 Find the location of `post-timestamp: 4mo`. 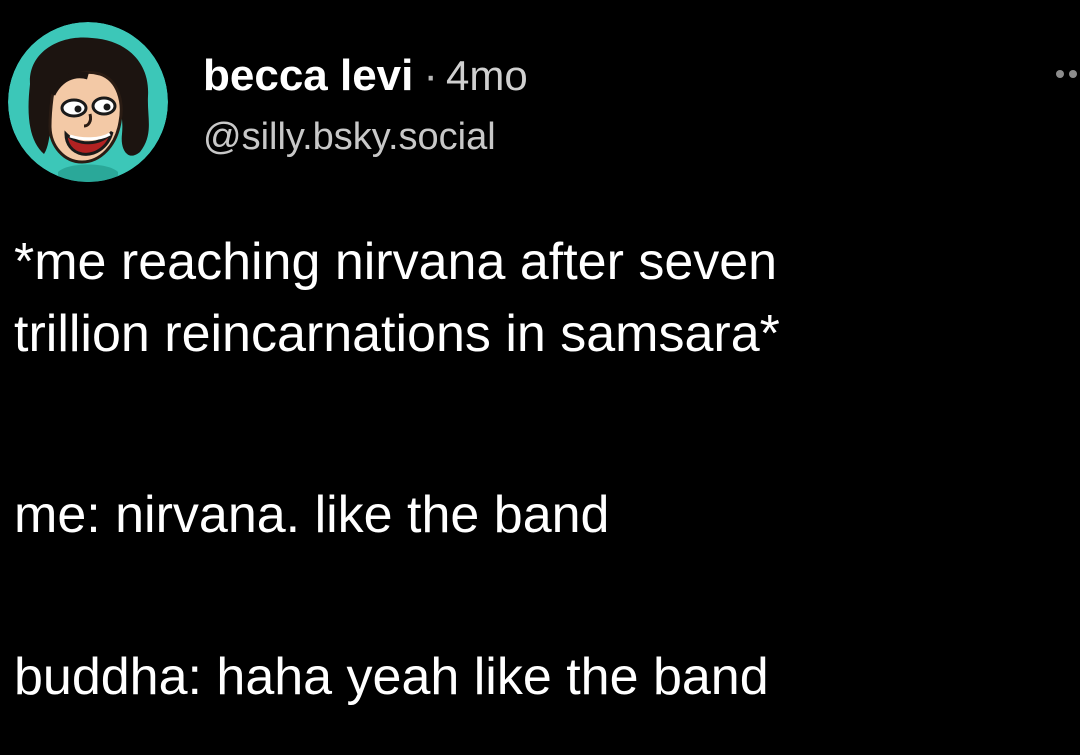

post-timestamp: 4mo is located at coordinates (487, 75).